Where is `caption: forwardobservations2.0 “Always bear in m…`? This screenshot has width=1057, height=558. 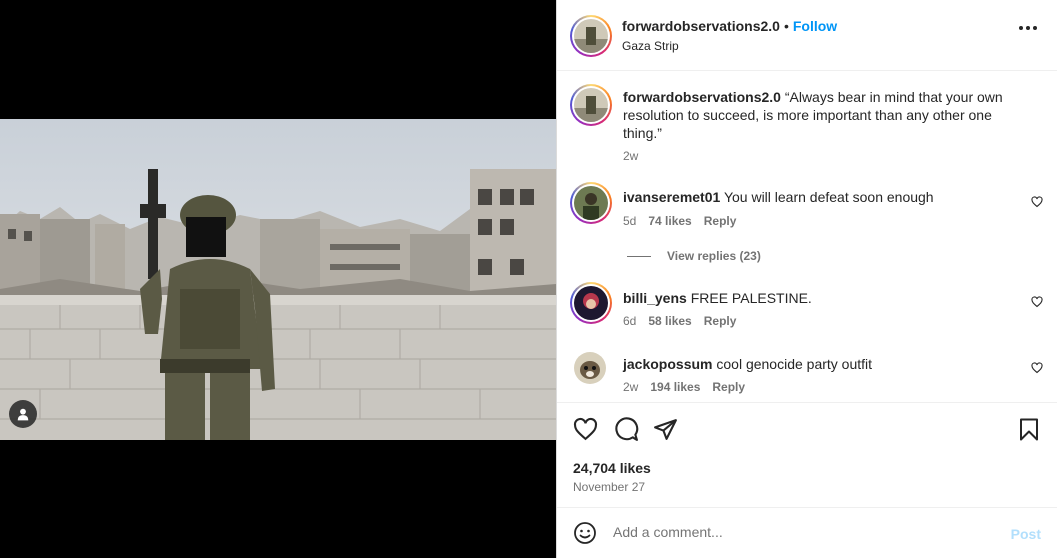 caption: forwardobservations2.0 “Always bear in m… is located at coordinates (807, 124).